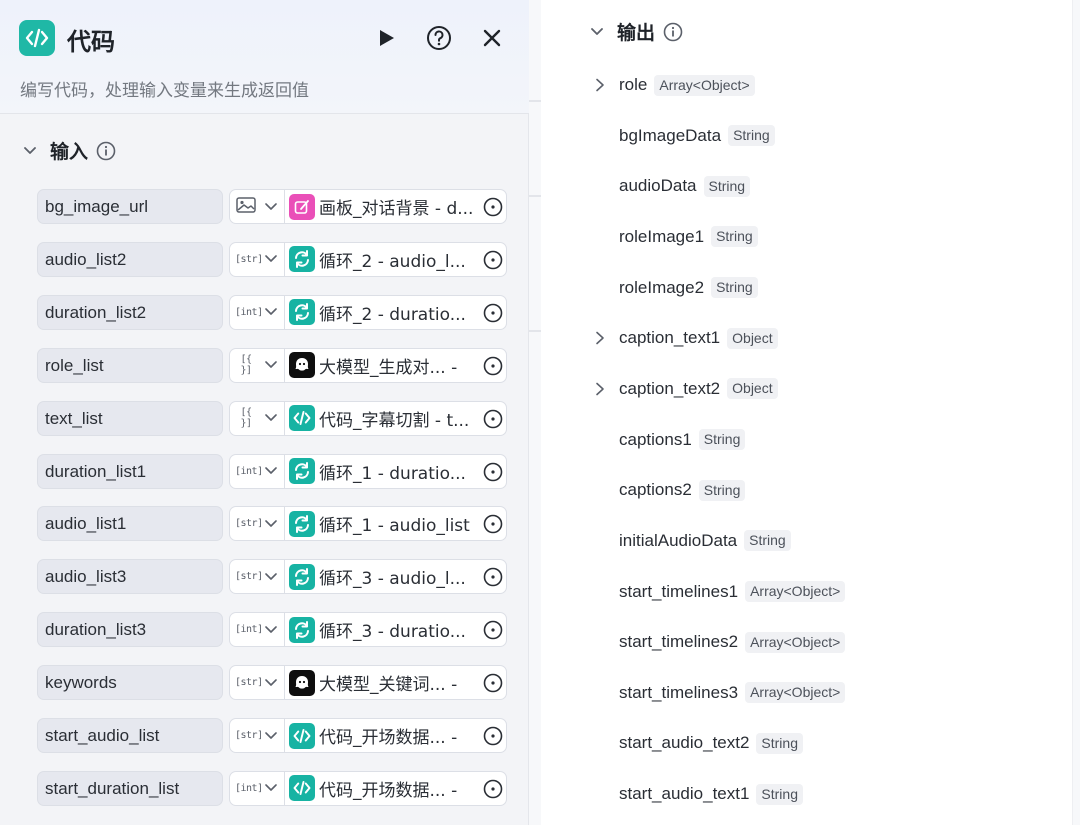 This screenshot has height=825, width=1080. Describe the element at coordinates (130, 524) in the screenshot. I see `variable-name-input: audio_list1` at that location.